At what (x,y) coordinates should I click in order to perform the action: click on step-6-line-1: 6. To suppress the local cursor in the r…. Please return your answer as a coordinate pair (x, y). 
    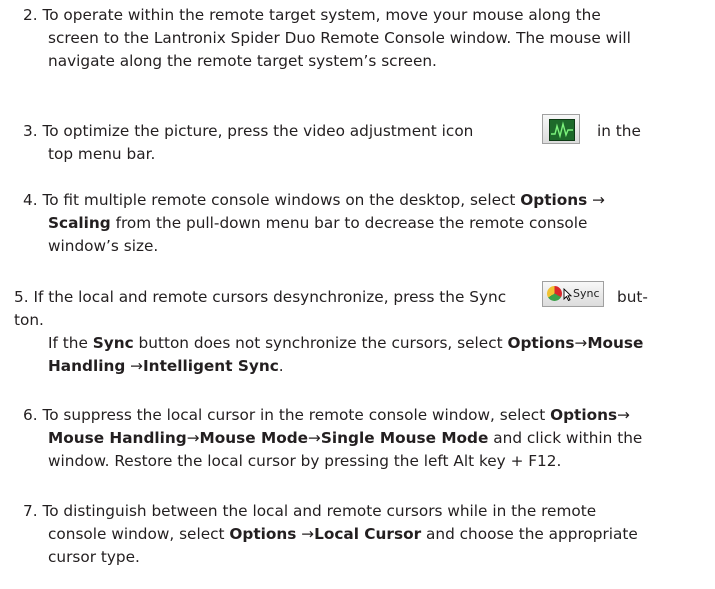
    Looking at the image, I should click on (326, 415).